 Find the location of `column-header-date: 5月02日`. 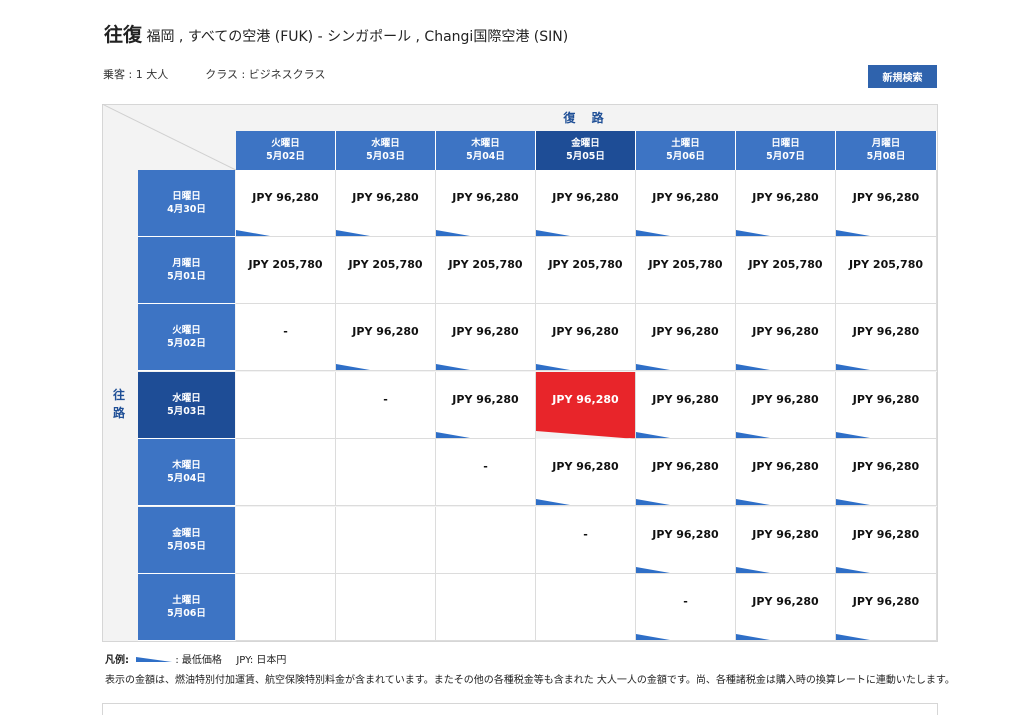

column-header-date: 5月02日 is located at coordinates (285, 156).